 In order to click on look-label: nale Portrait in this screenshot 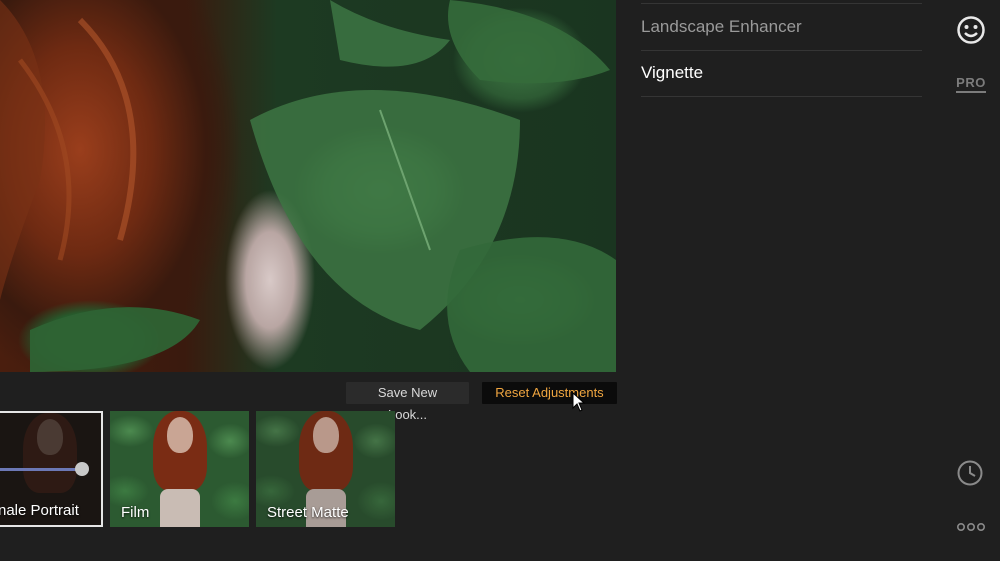, I will do `click(39, 510)`.